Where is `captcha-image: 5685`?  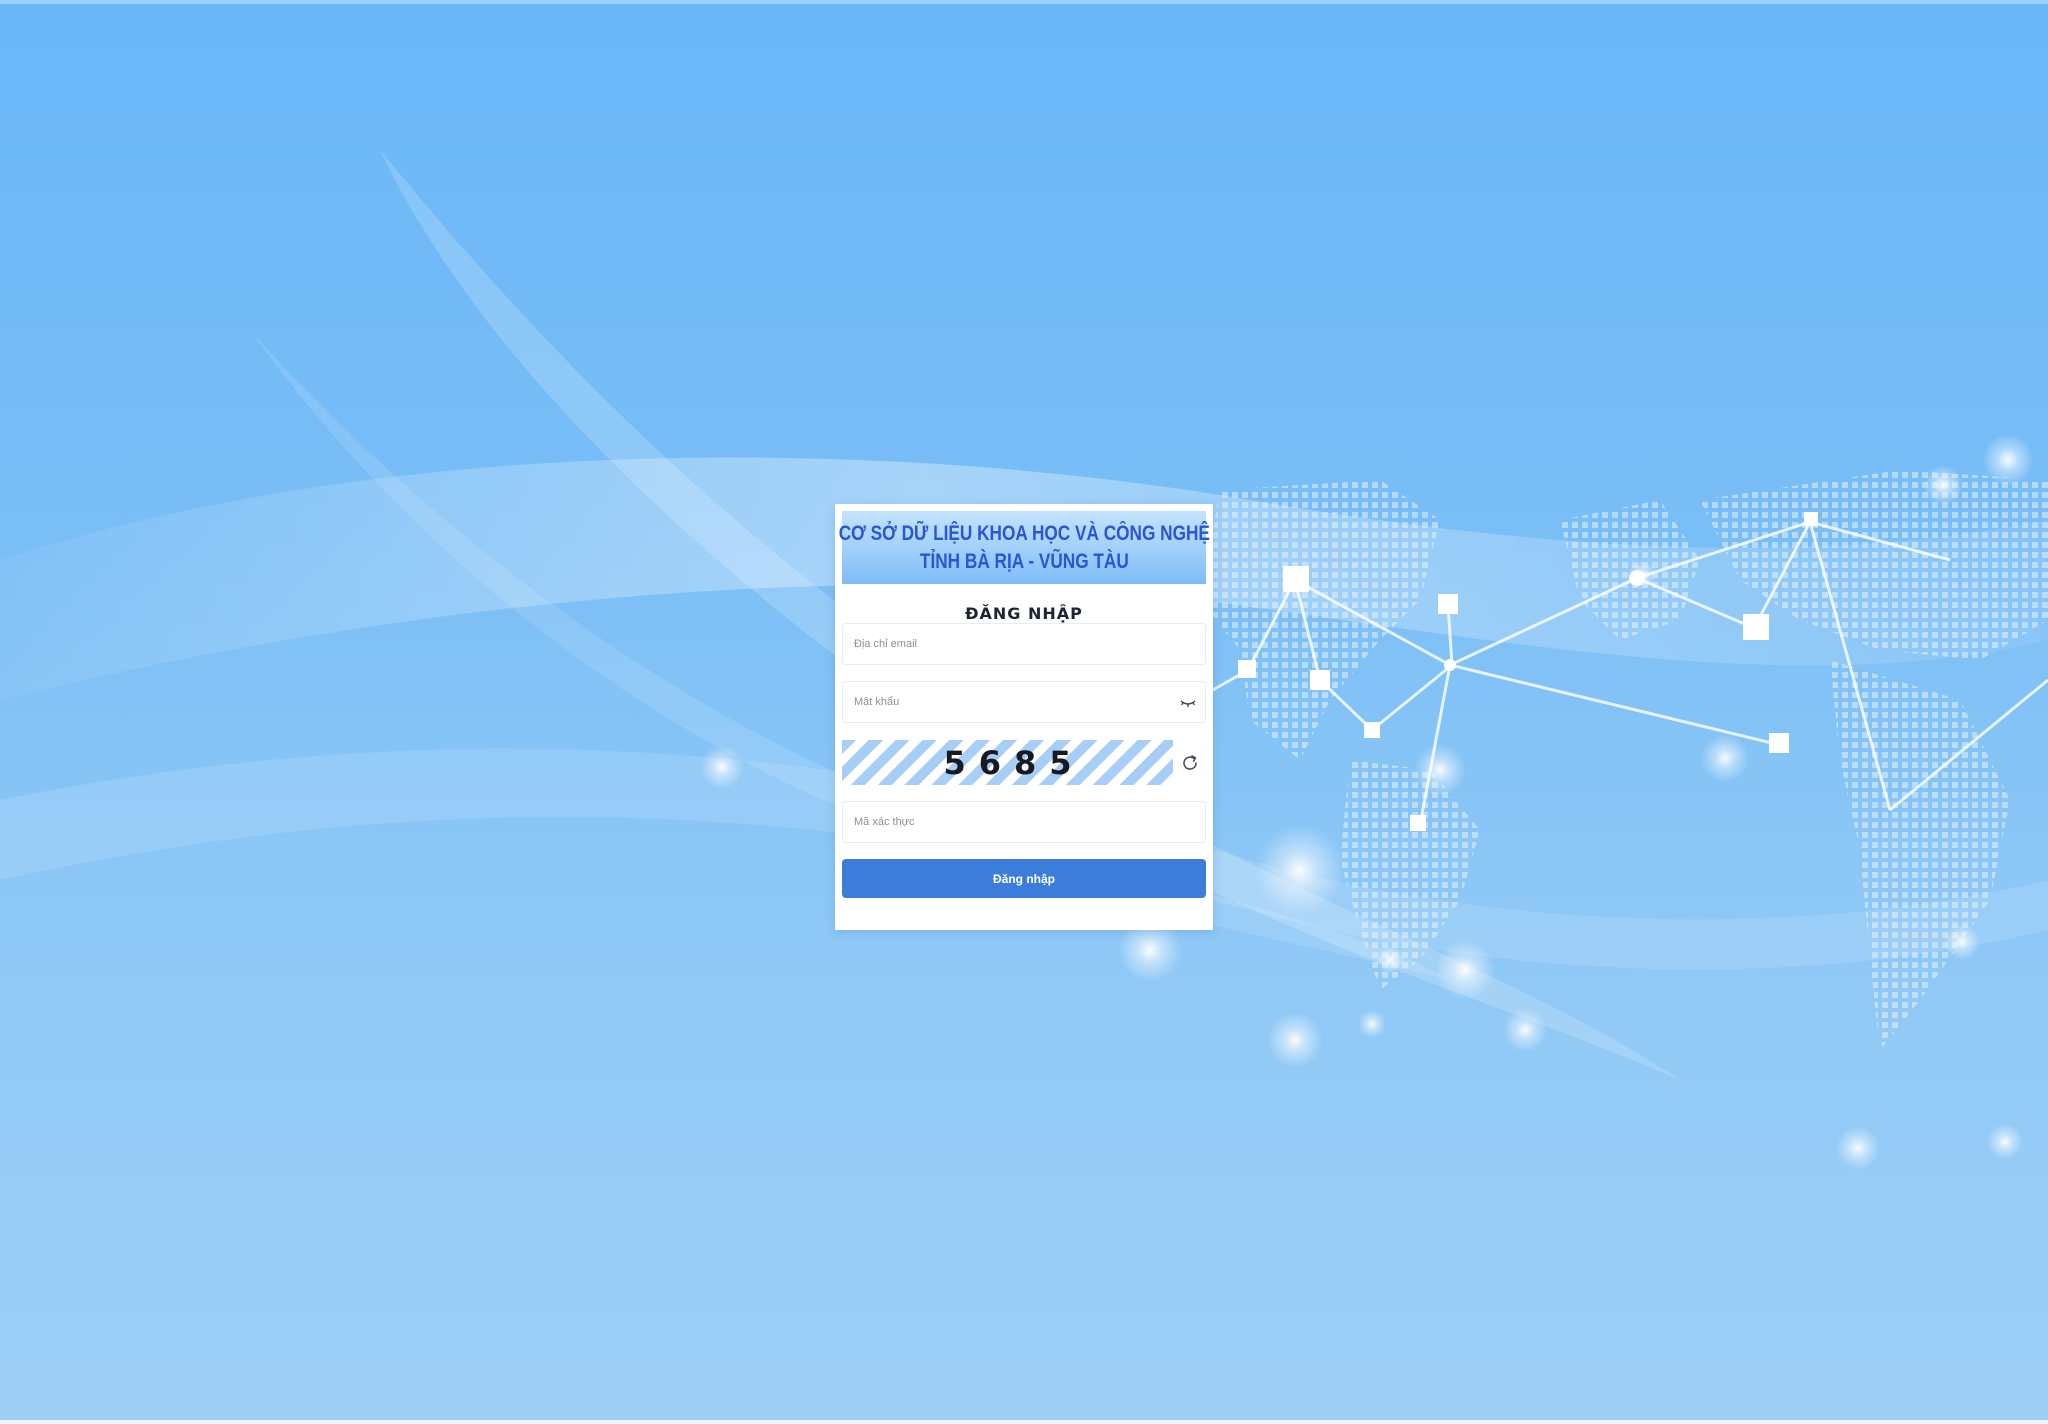
captcha-image: 5685 is located at coordinates (1007, 762).